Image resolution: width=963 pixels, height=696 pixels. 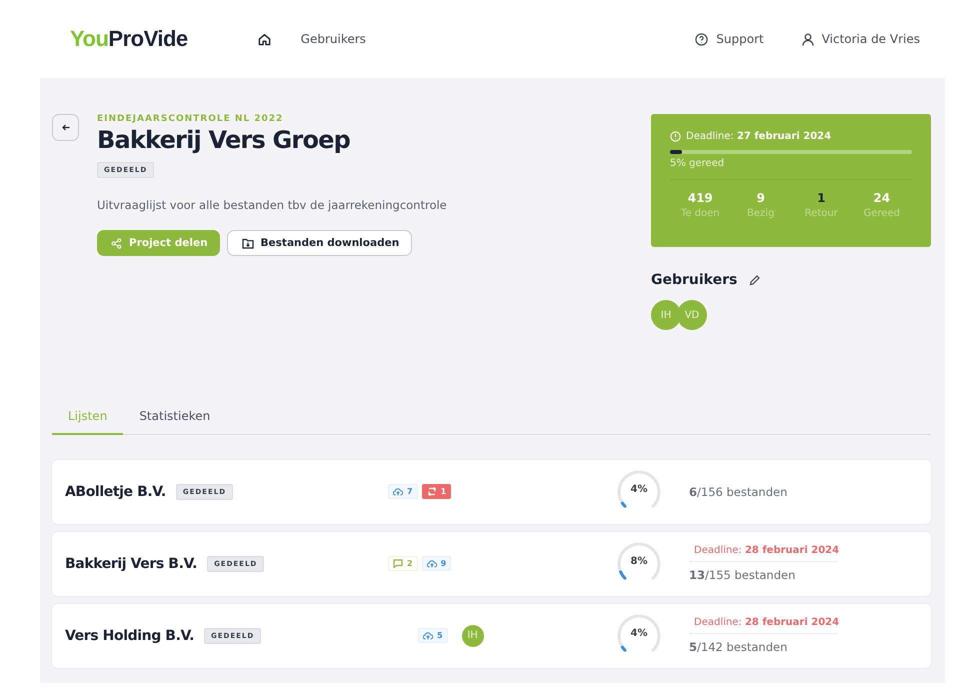 I want to click on stat-label: Bezig, so click(x=761, y=213).